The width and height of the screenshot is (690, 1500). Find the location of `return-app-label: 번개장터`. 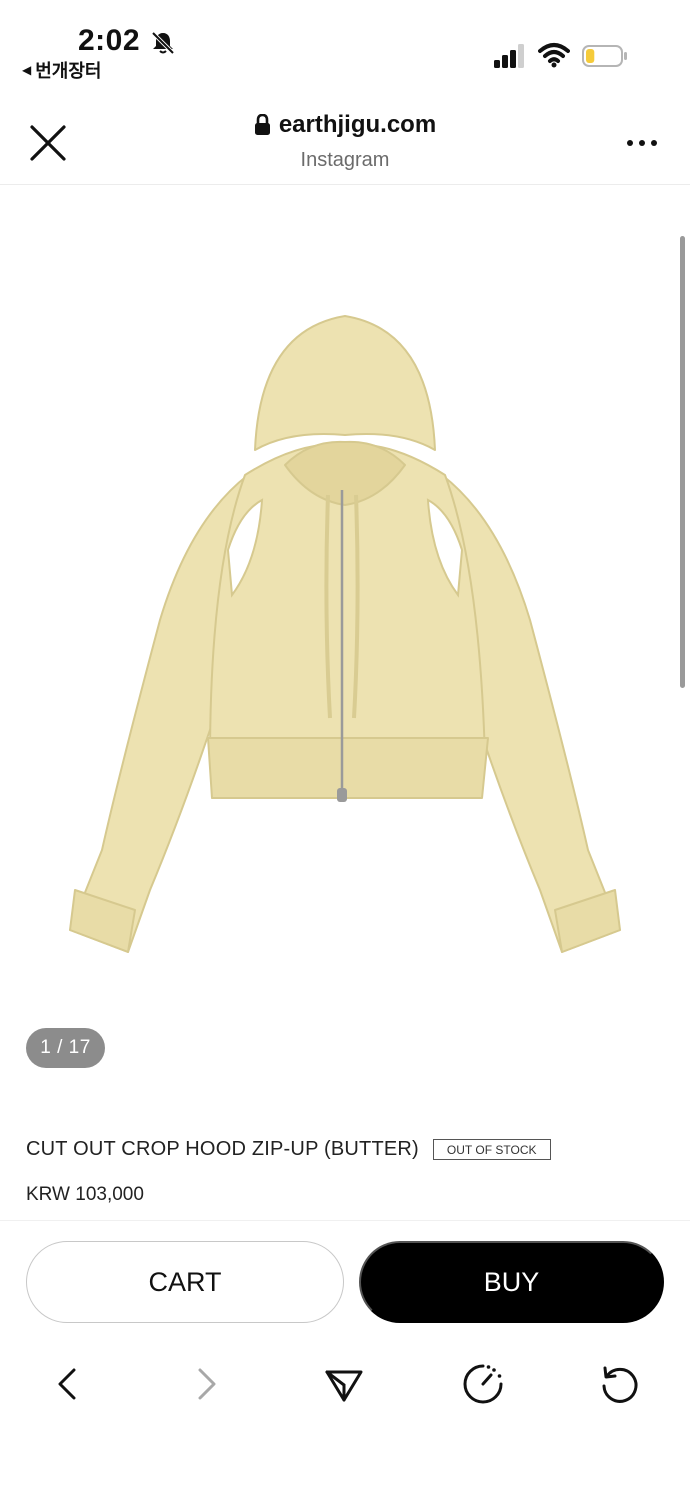

return-app-label: 번개장터 is located at coordinates (68, 71).